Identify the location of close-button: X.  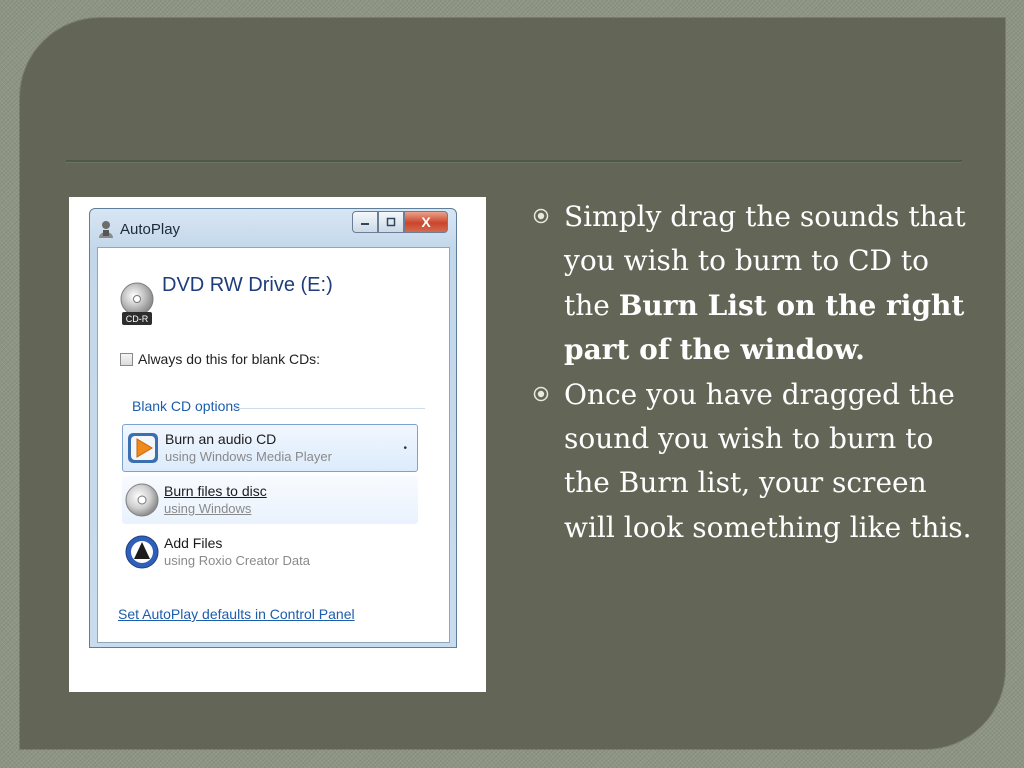
(426, 222).